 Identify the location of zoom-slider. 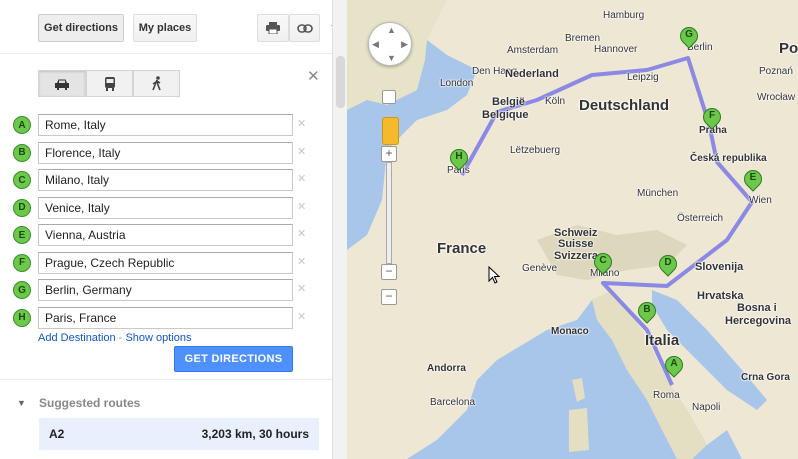
(389, 213).